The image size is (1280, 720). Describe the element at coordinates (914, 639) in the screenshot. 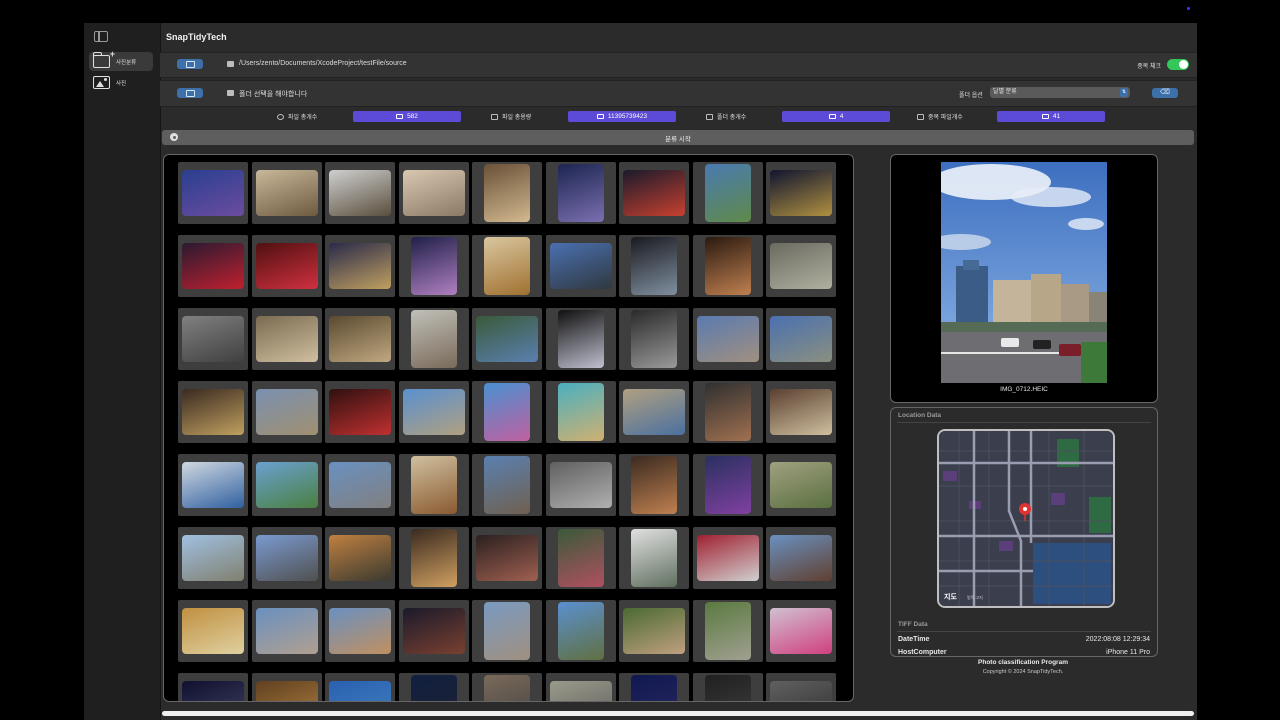

I see `datetime-key: DateTime` at that location.